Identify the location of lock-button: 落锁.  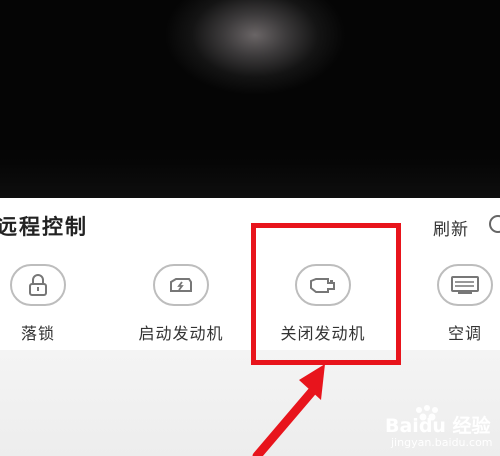
(49, 304).